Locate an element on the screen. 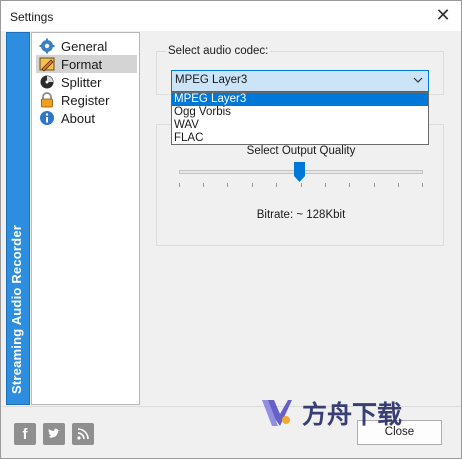  slider-ticks is located at coordinates (301, 185).